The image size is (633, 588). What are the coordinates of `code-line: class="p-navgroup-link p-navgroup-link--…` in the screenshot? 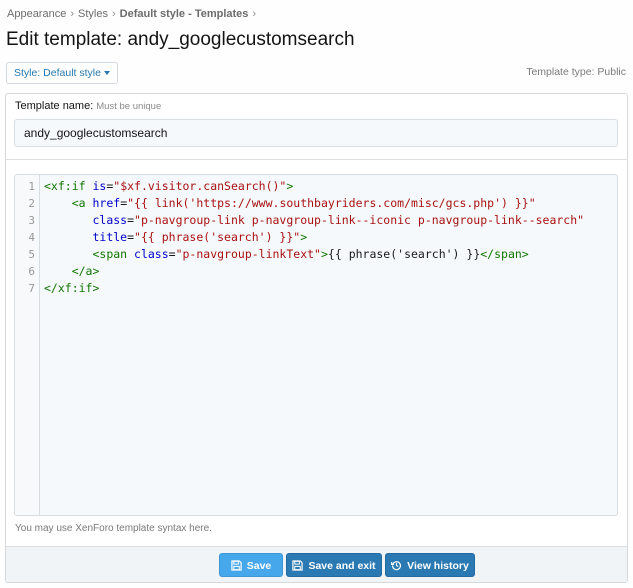 It's located at (338, 220).